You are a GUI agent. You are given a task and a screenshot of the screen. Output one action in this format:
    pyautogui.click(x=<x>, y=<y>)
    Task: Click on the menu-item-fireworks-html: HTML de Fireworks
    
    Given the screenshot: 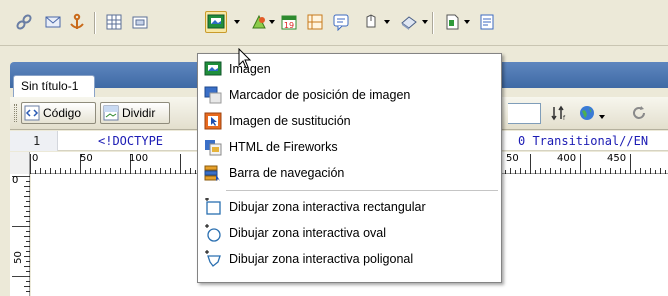 What is the action you would take?
    pyautogui.click(x=349, y=147)
    